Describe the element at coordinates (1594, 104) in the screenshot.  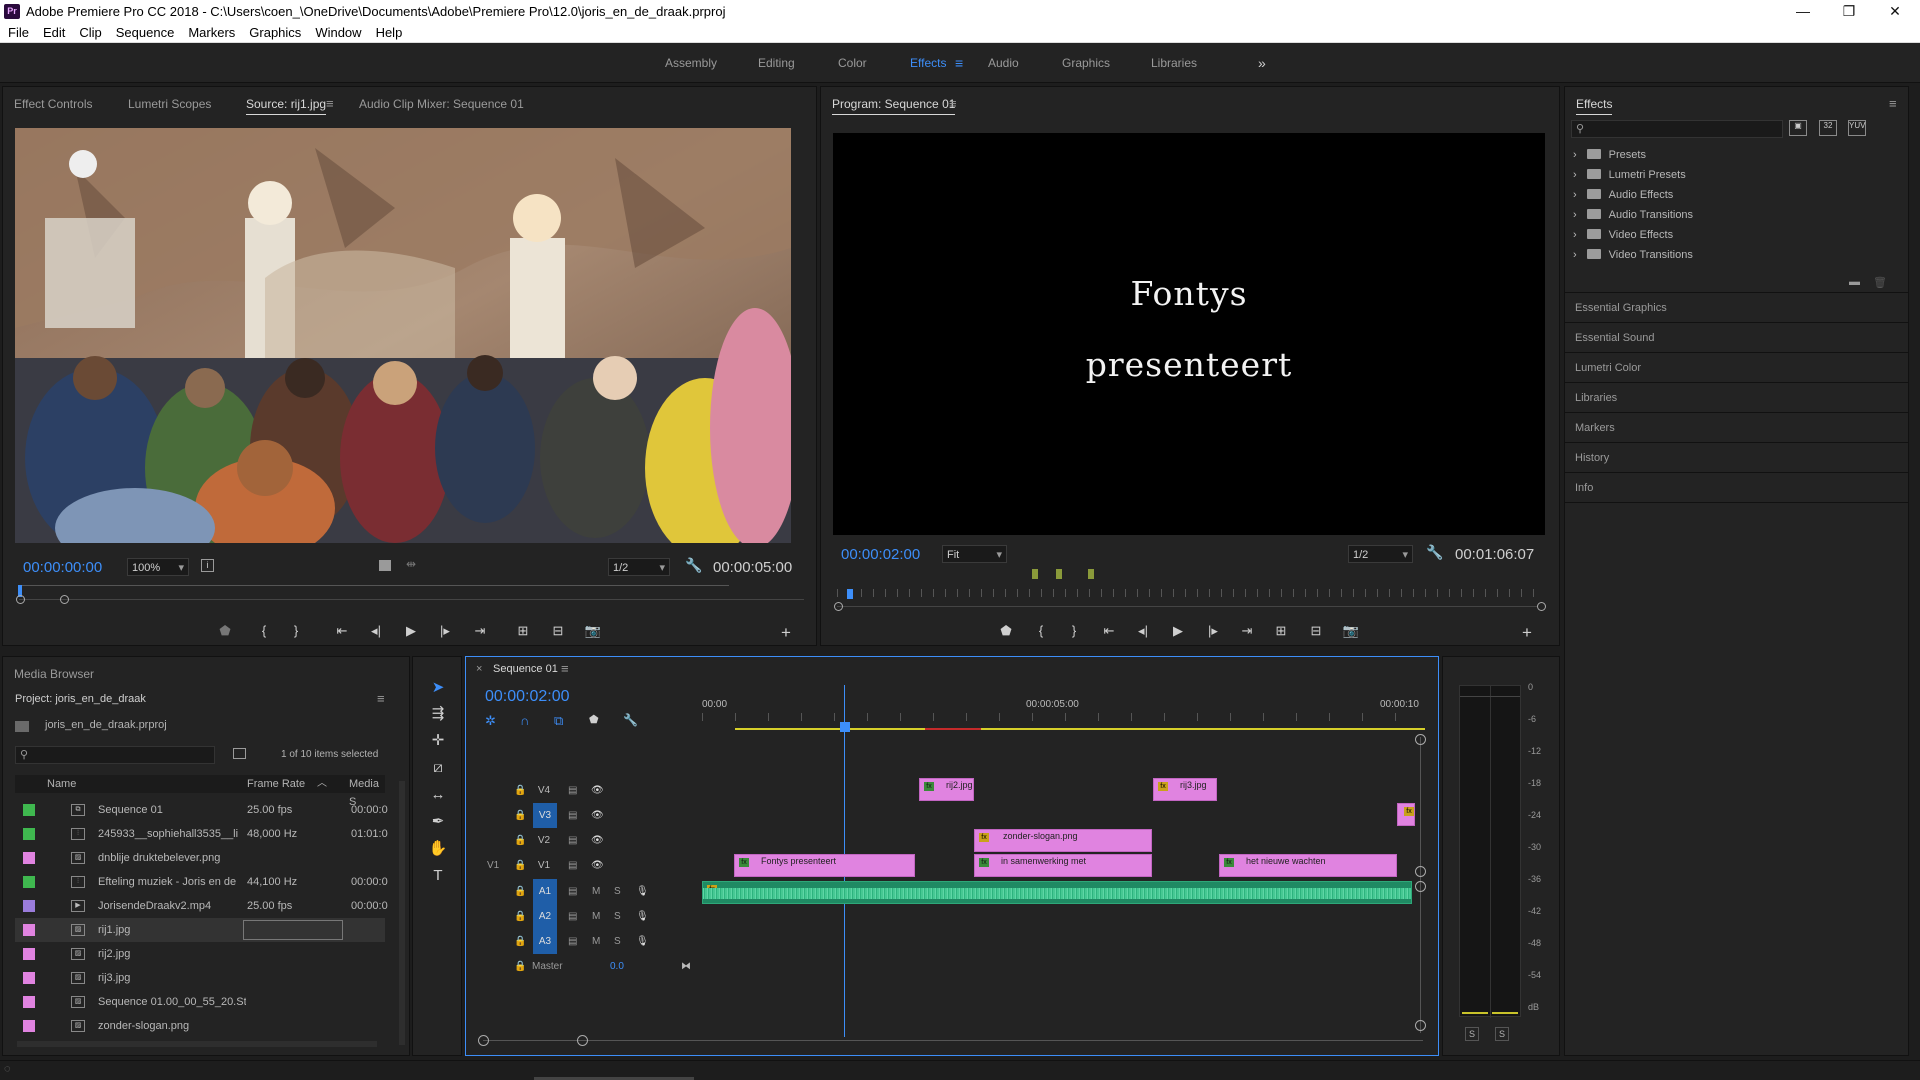
I see `tab-effects: Effects` at that location.